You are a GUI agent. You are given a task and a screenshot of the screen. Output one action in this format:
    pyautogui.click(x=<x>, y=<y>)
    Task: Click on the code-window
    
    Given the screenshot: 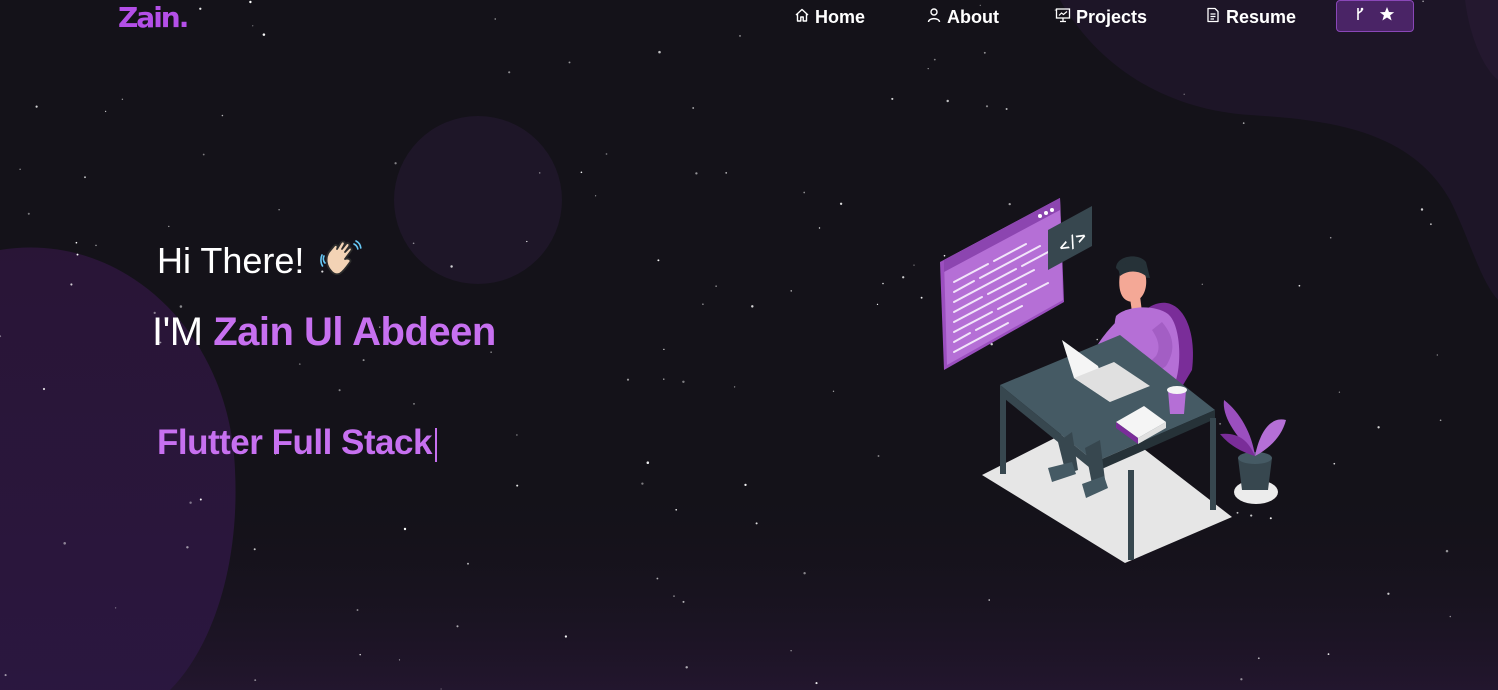 What is the action you would take?
    pyautogui.click(x=1003, y=281)
    